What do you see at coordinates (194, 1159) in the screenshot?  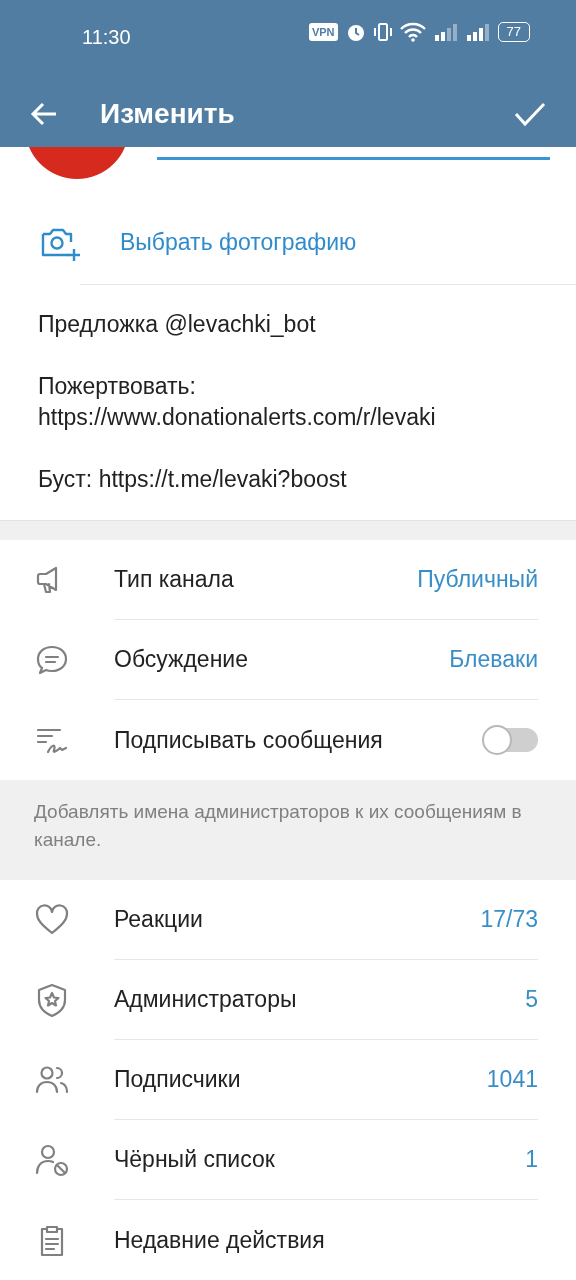 I see `setting-label: Чёрный список` at bounding box center [194, 1159].